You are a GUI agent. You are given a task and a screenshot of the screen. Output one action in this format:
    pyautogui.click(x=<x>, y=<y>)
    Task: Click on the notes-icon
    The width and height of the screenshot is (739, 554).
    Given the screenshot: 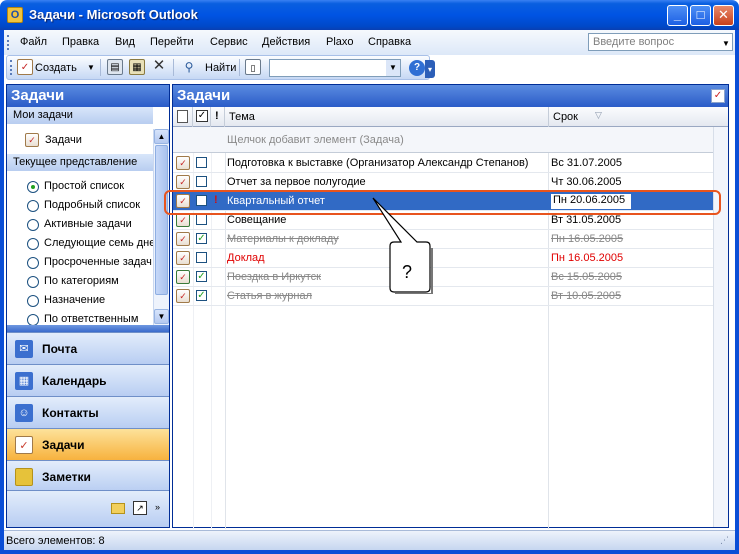 What is the action you would take?
    pyautogui.click(x=24, y=477)
    